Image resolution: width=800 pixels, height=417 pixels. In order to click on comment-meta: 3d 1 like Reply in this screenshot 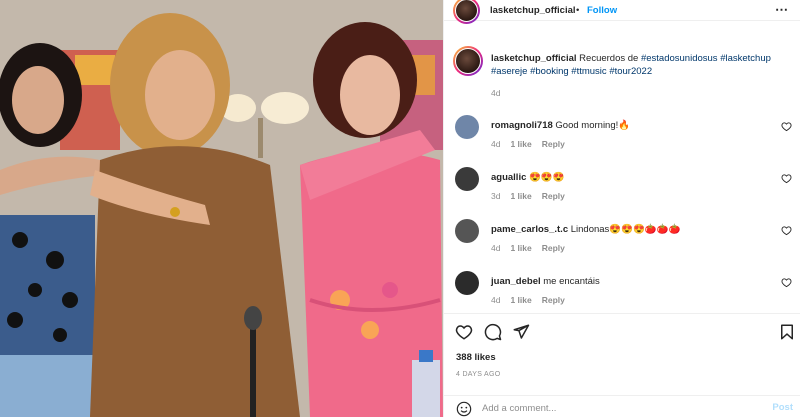, I will do `click(528, 196)`.